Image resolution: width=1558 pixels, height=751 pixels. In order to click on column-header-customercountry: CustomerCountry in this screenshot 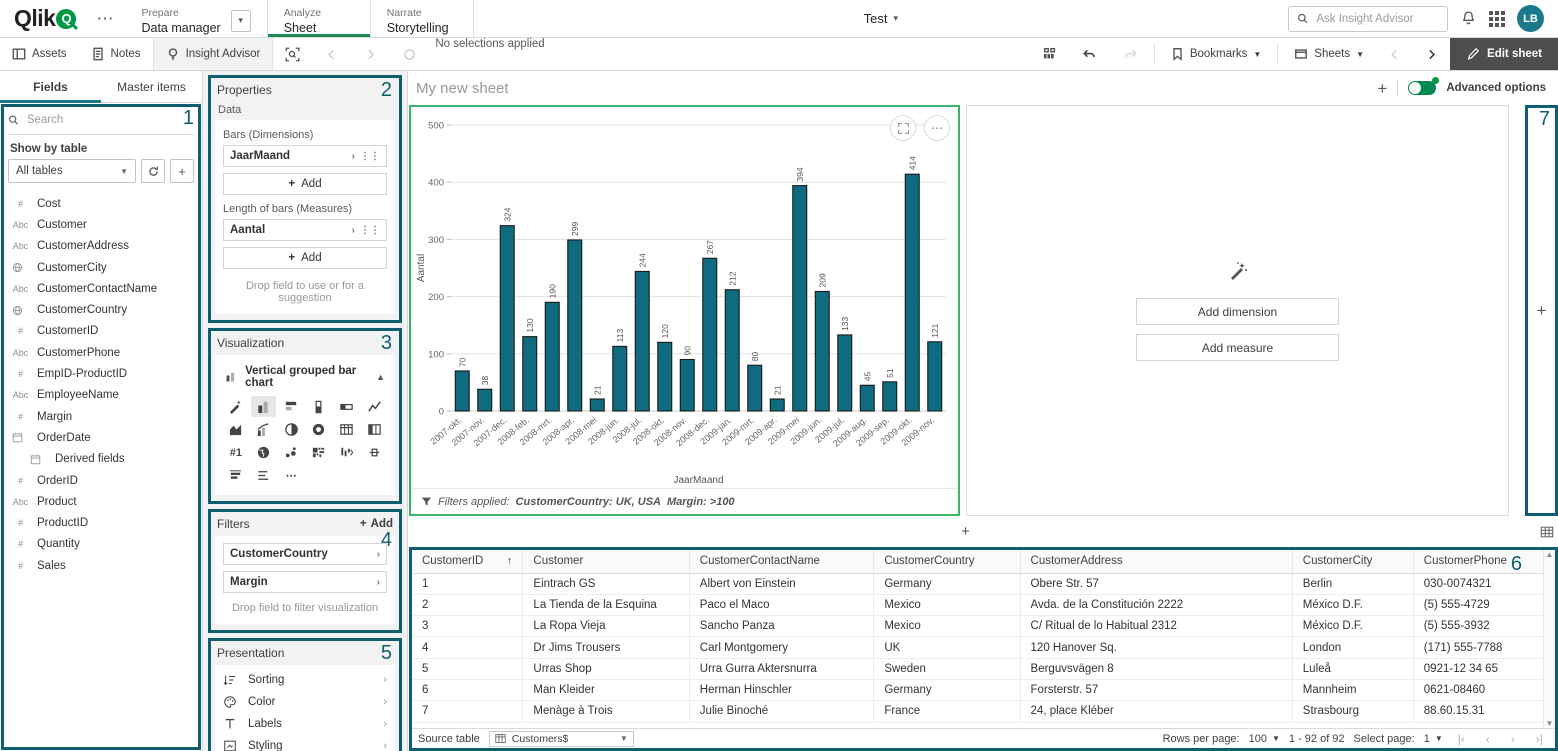, I will do `click(947, 562)`.